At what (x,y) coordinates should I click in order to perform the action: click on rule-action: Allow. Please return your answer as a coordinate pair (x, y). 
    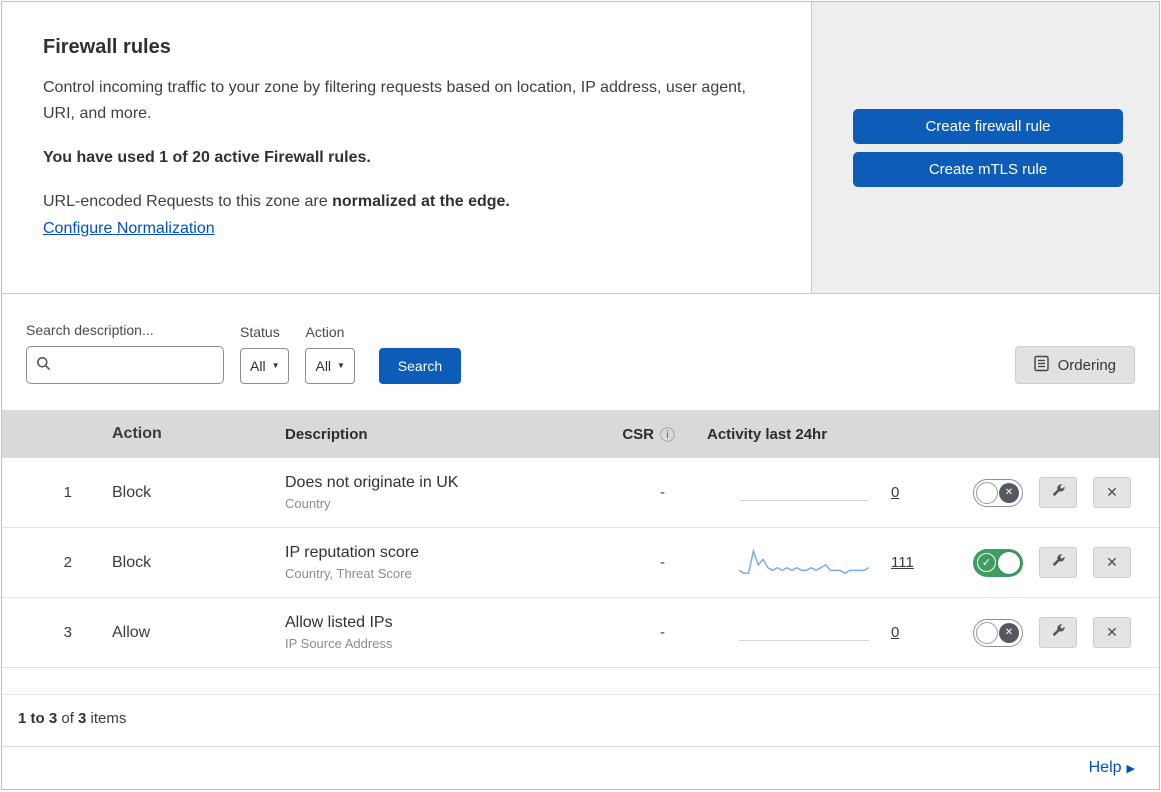
    Looking at the image, I should click on (131, 632).